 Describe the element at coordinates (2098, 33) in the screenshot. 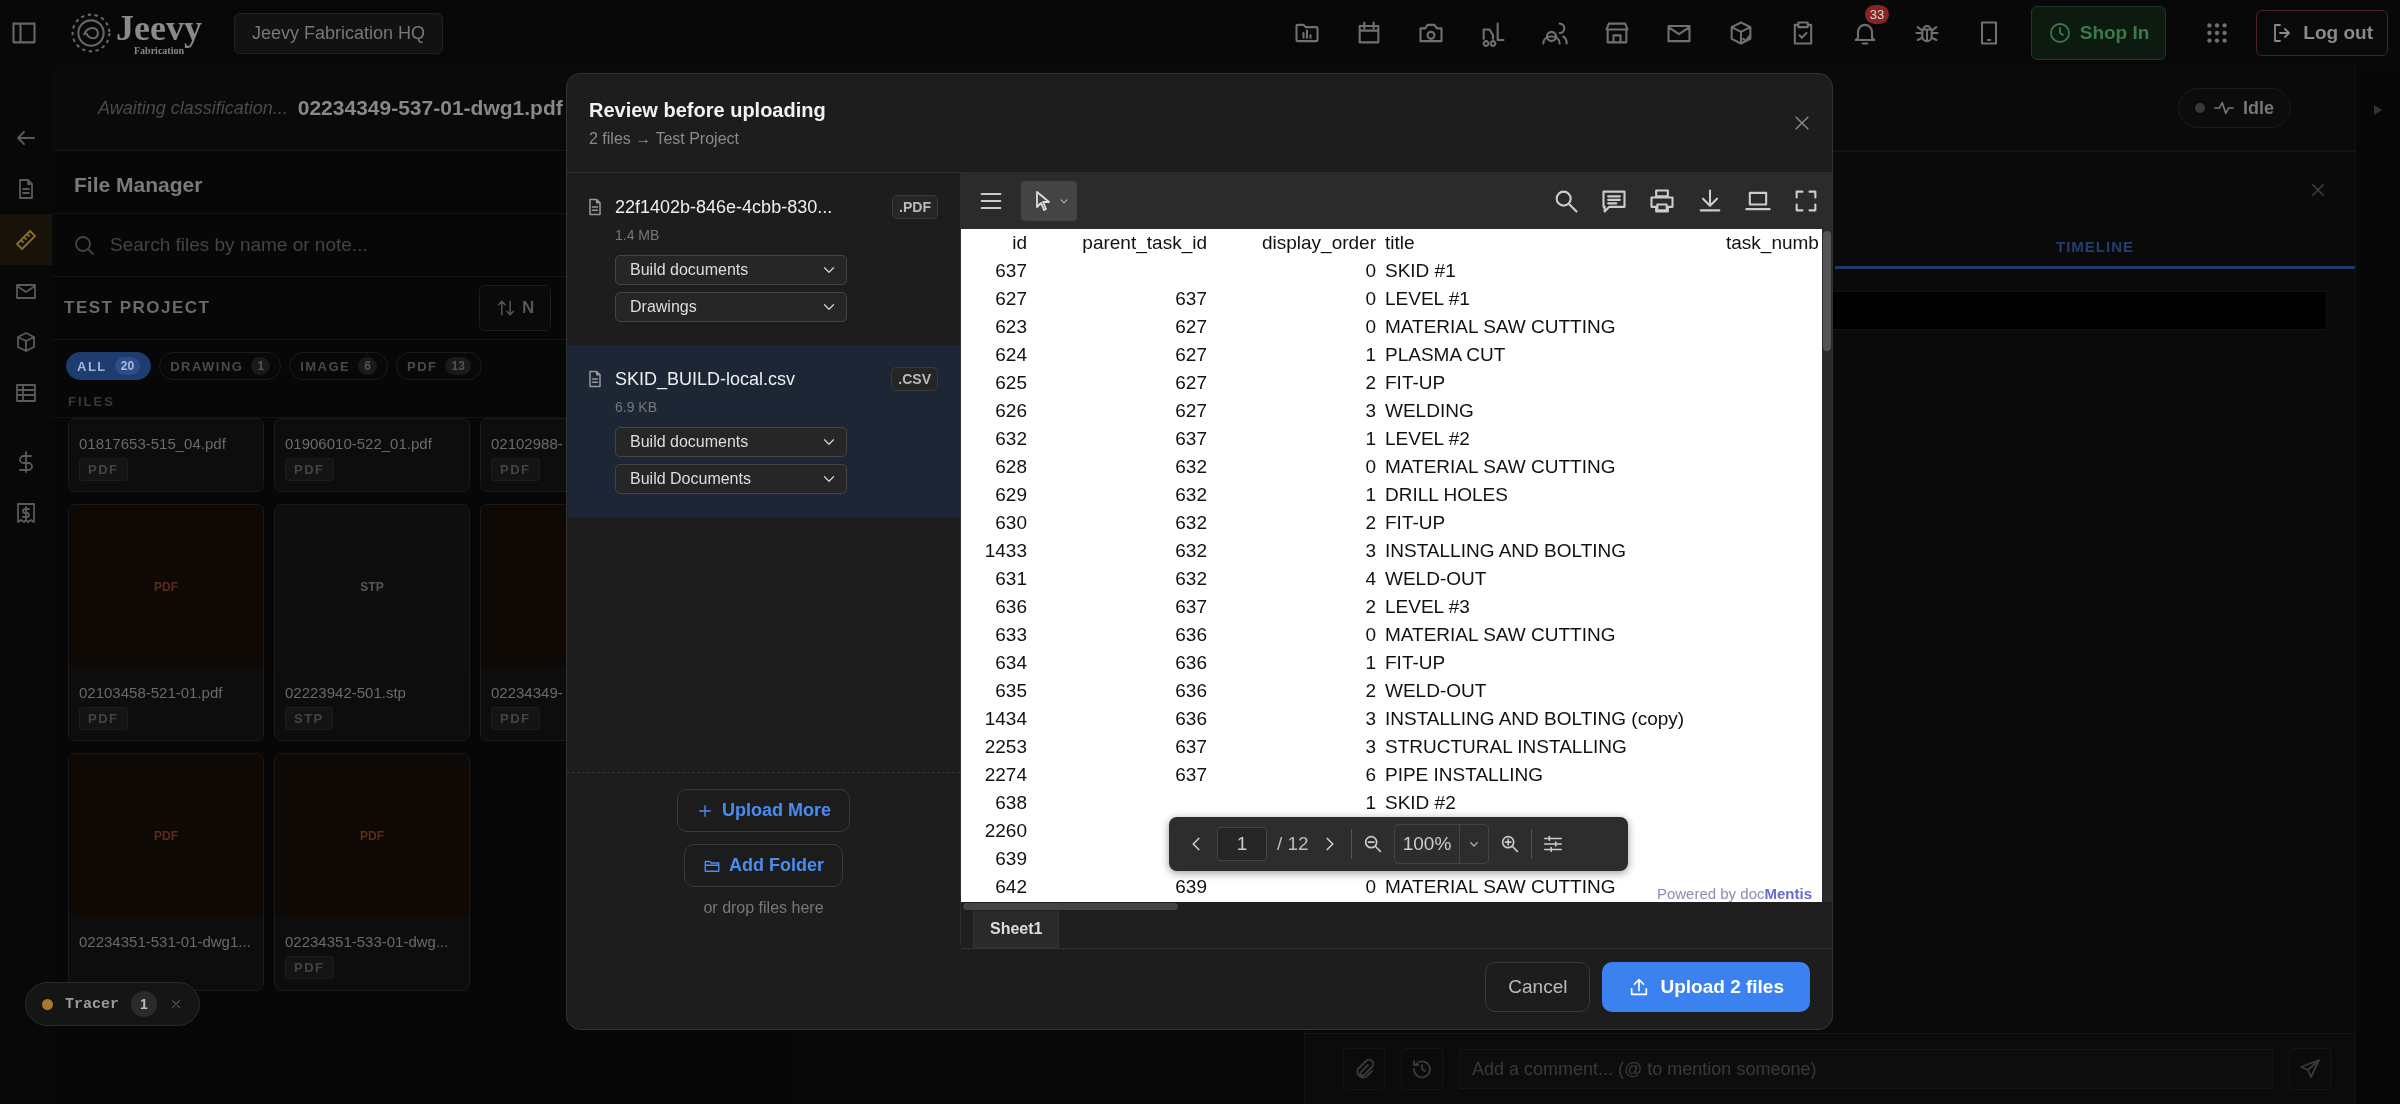

I see `shop-in-button: Shop In` at that location.